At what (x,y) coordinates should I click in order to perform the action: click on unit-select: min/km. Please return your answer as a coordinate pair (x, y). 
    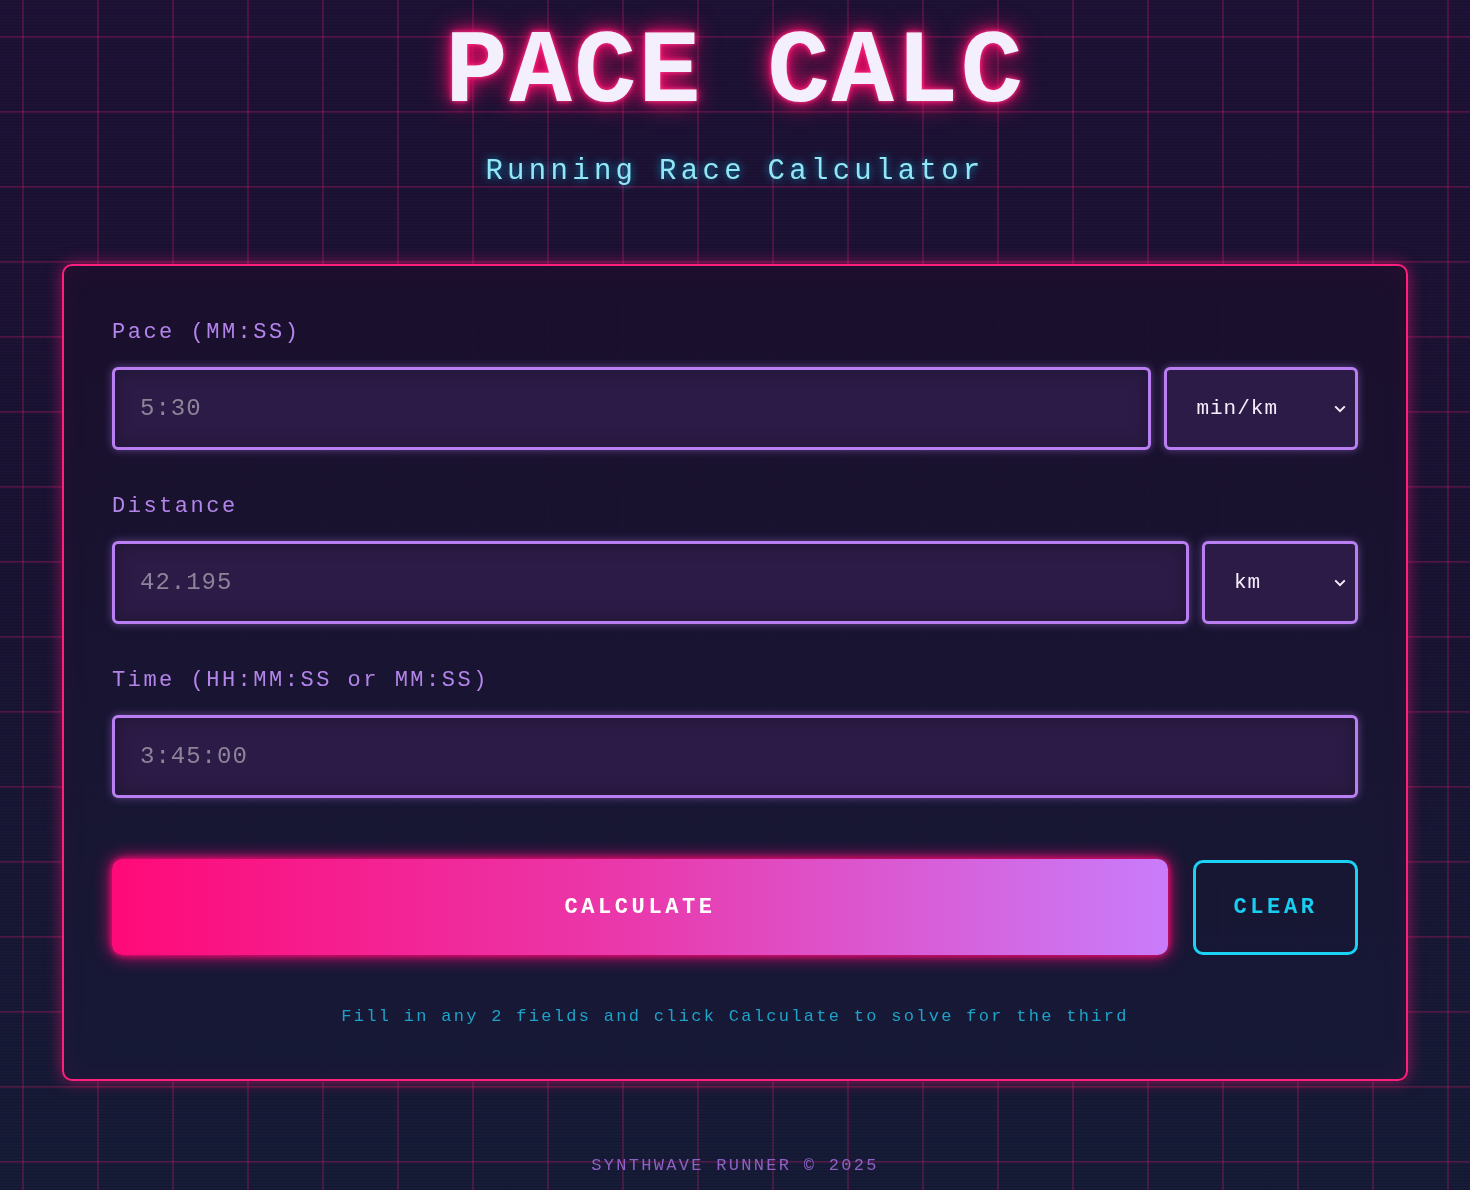
    Looking at the image, I should click on (1261, 408).